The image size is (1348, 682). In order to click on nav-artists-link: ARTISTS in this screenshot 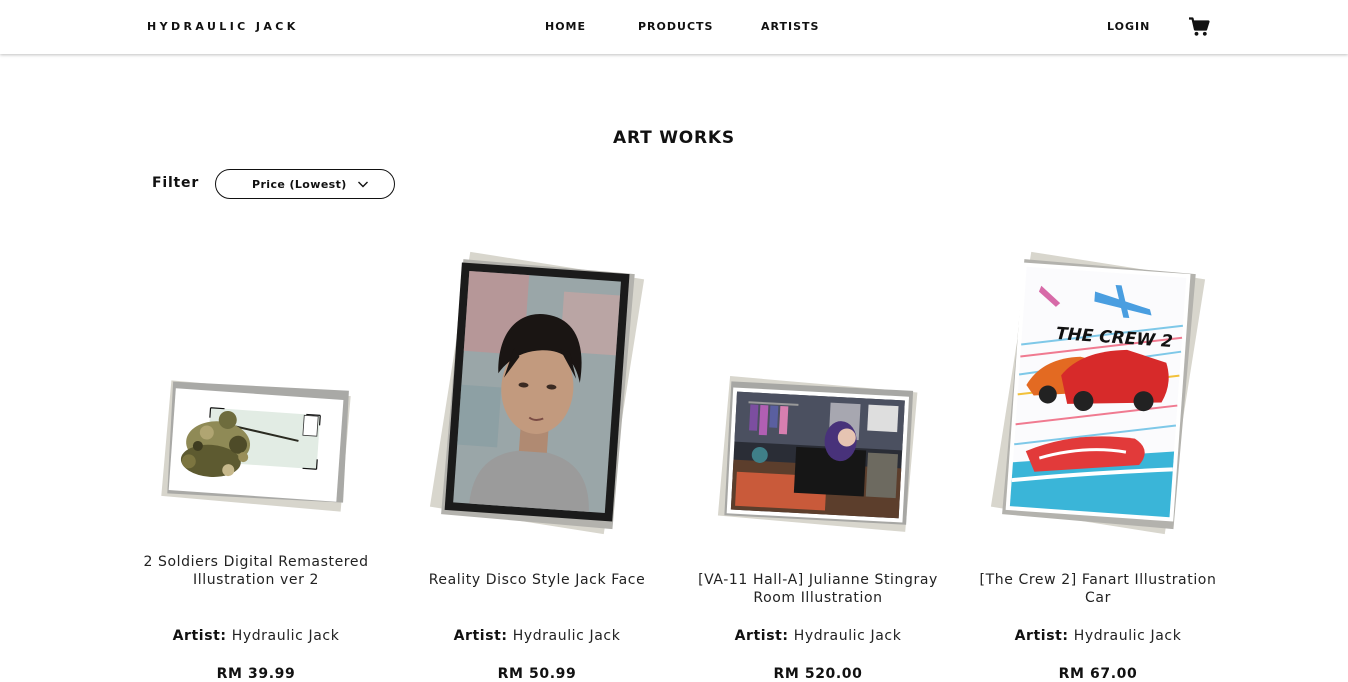, I will do `click(790, 26)`.